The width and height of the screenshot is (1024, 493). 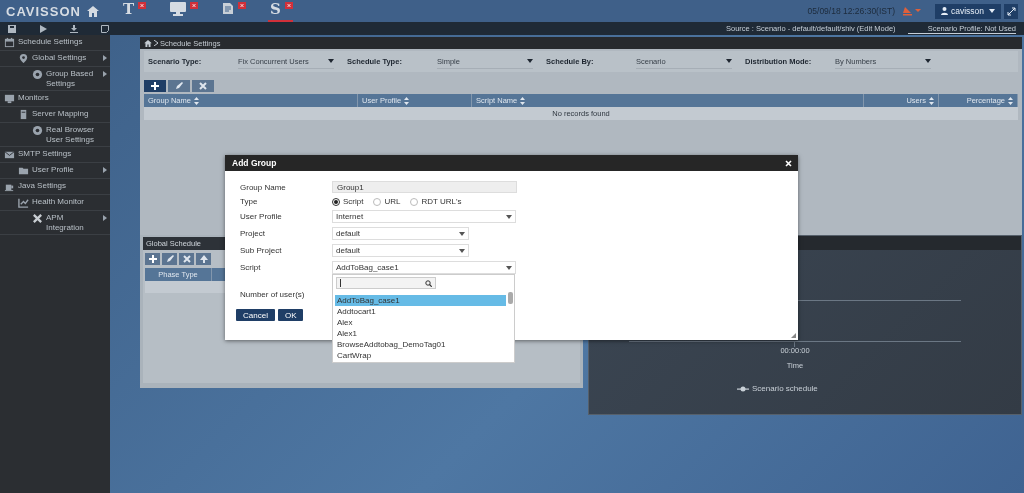 What do you see at coordinates (43, 28) in the screenshot?
I see `play-icon` at bounding box center [43, 28].